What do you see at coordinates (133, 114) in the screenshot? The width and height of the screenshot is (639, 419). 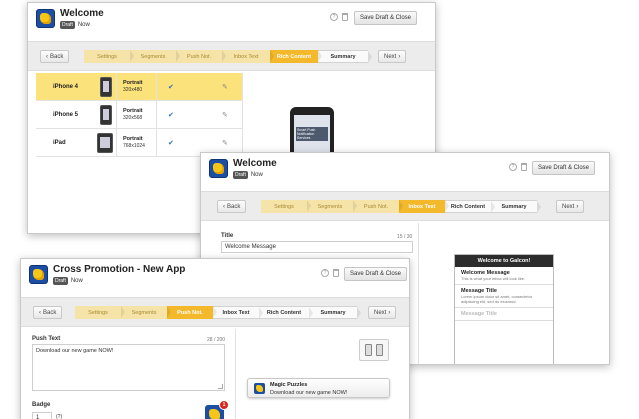 I see `device-orientation: Portrait 320x568` at bounding box center [133, 114].